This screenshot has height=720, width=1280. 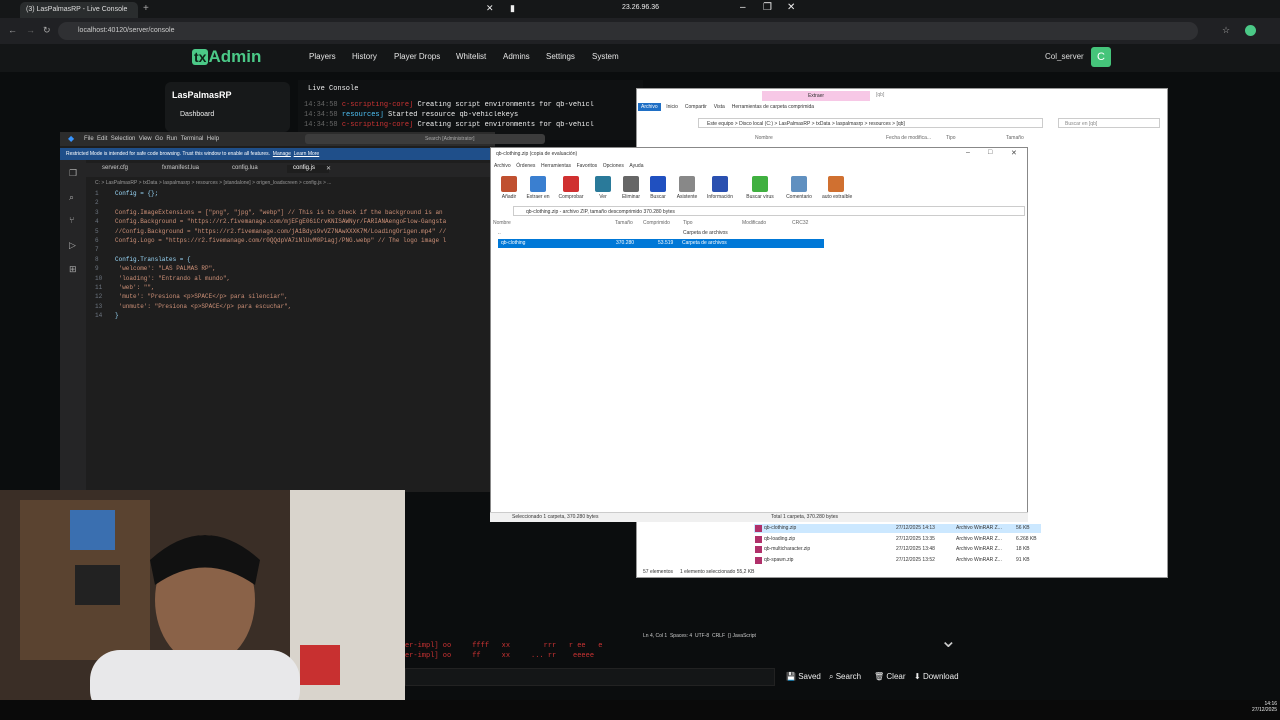 I want to click on forward-icon: →, so click(x=30, y=30).